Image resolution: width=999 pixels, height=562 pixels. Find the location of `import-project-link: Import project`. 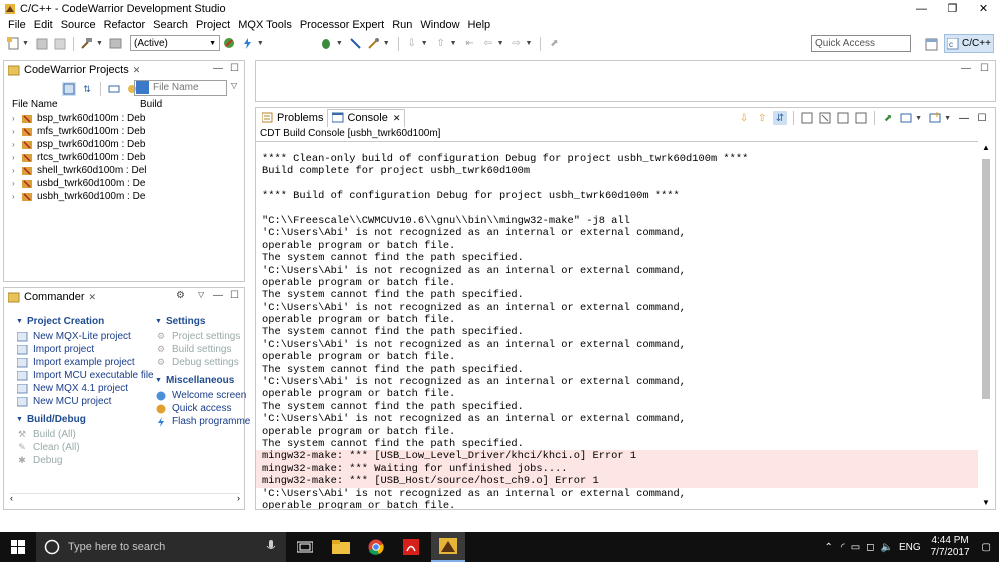

import-project-link: Import project is located at coordinates (85, 349).